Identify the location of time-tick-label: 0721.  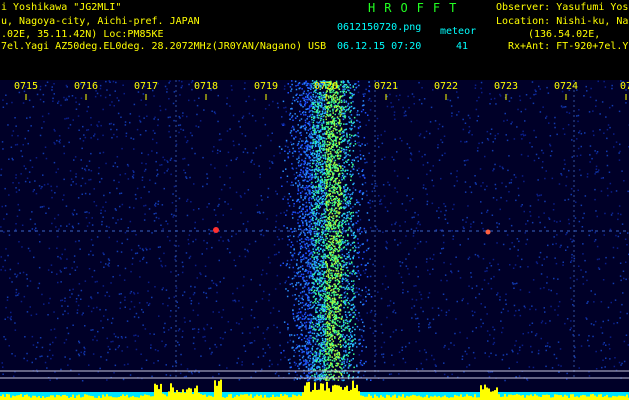
(386, 86).